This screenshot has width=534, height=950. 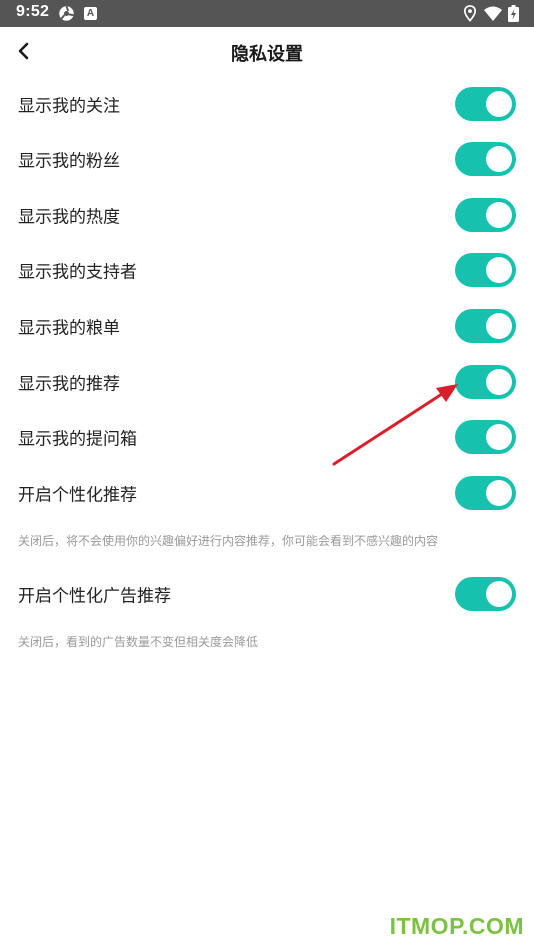 I want to click on battery-charging-icon, so click(x=513, y=13).